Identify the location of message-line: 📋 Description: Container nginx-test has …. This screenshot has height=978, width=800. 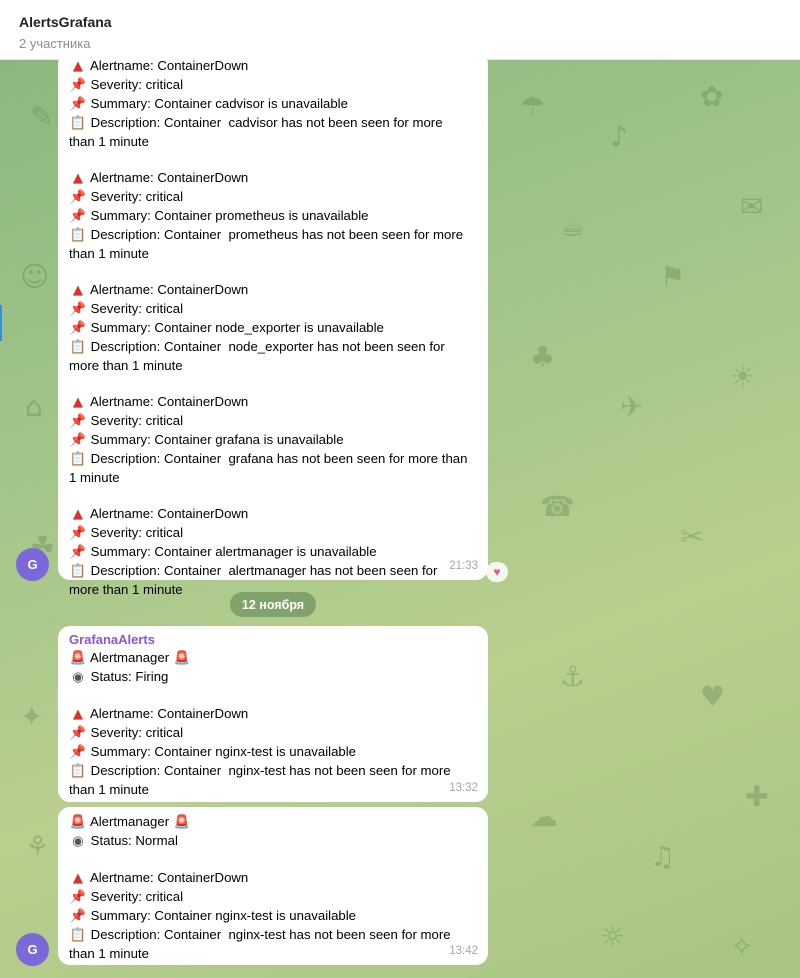
(273, 935).